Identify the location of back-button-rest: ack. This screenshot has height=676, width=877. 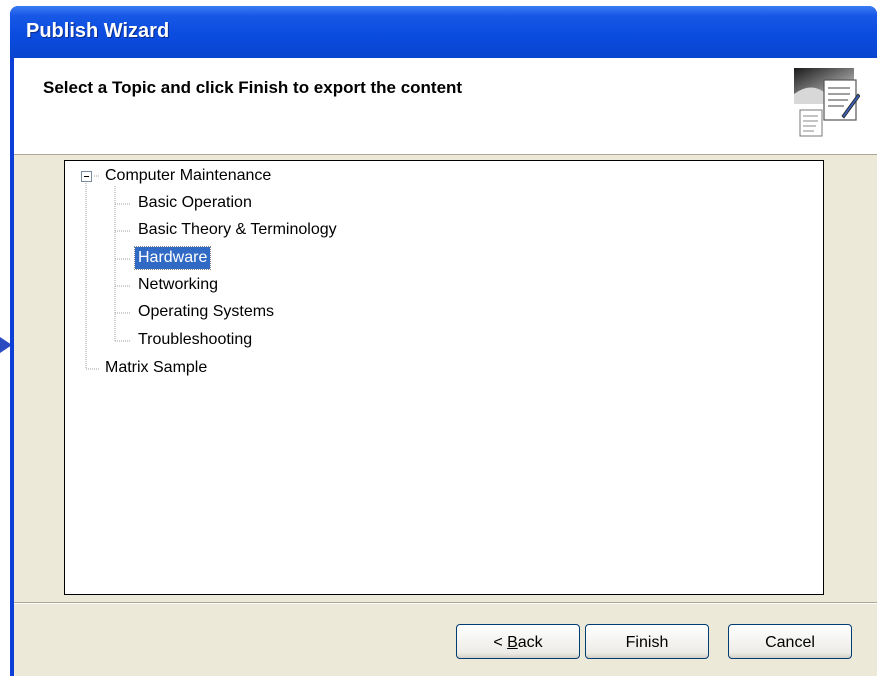
(530, 642).